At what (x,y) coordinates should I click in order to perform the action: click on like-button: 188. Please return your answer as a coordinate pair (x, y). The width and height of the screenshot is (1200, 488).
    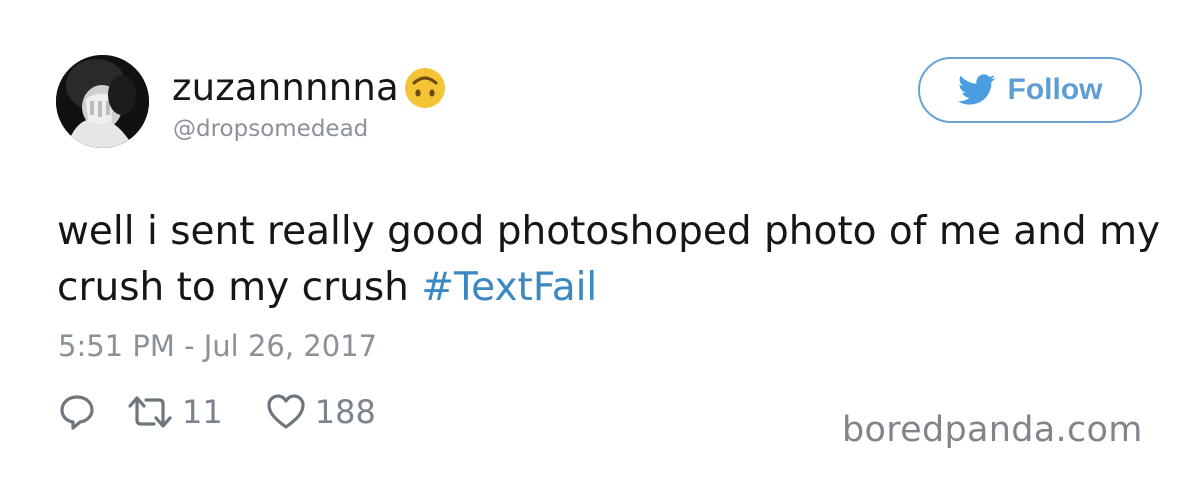
    Looking at the image, I should click on (320, 412).